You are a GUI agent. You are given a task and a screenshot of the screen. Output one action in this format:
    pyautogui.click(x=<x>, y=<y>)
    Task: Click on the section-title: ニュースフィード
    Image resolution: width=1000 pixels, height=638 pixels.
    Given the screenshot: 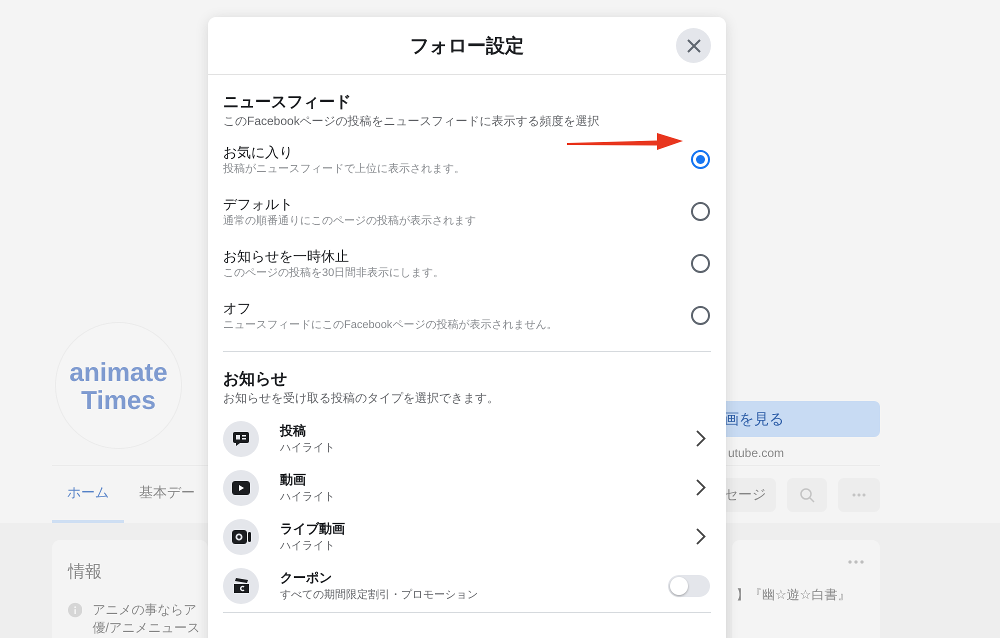 What is the action you would take?
    pyautogui.click(x=287, y=103)
    